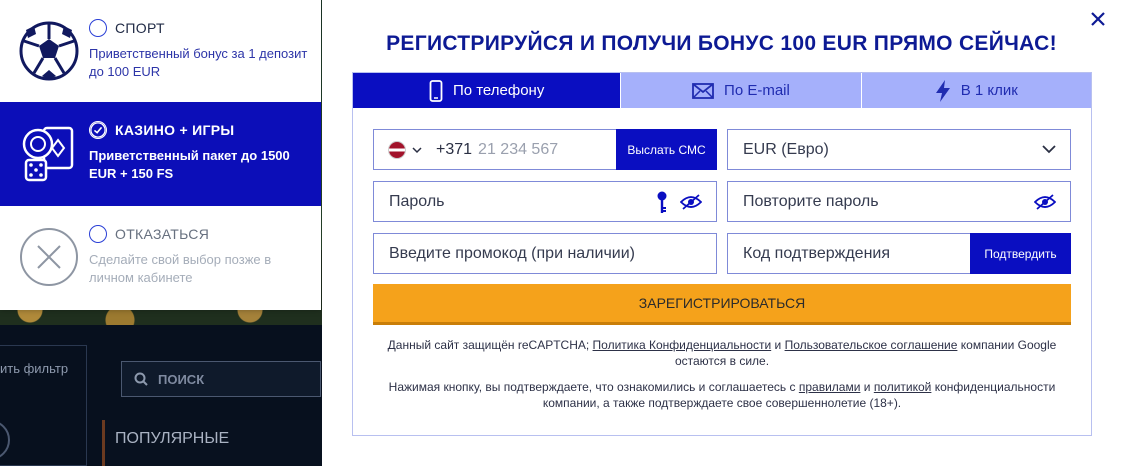 The image size is (1121, 466). I want to click on search-input: ПОИСК, so click(221, 379).